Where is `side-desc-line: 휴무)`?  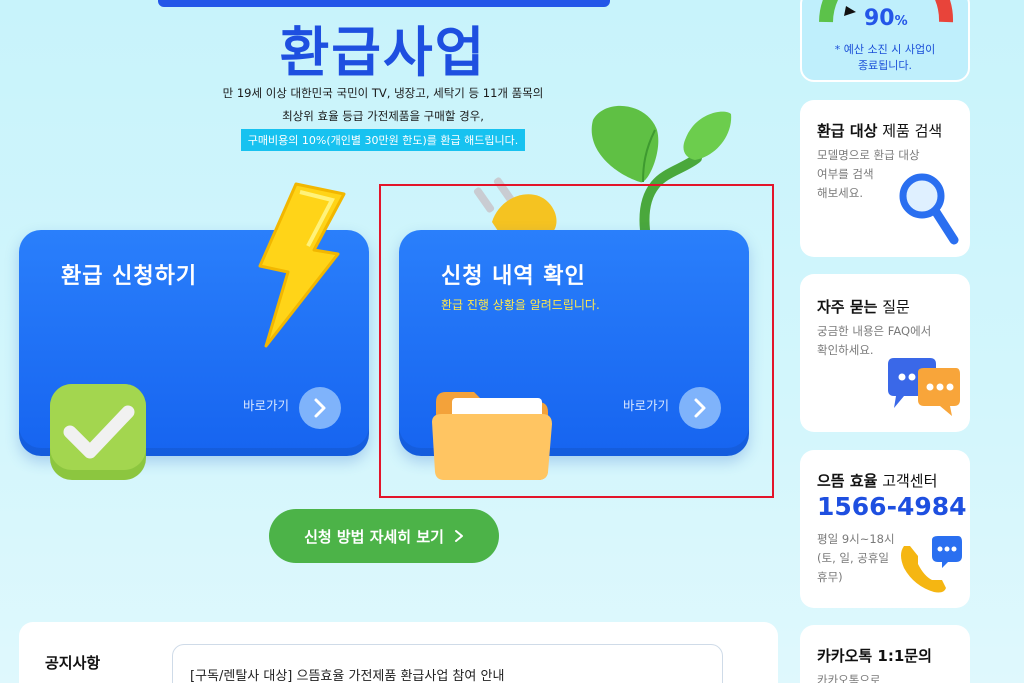 side-desc-line: 휴무) is located at coordinates (830, 577).